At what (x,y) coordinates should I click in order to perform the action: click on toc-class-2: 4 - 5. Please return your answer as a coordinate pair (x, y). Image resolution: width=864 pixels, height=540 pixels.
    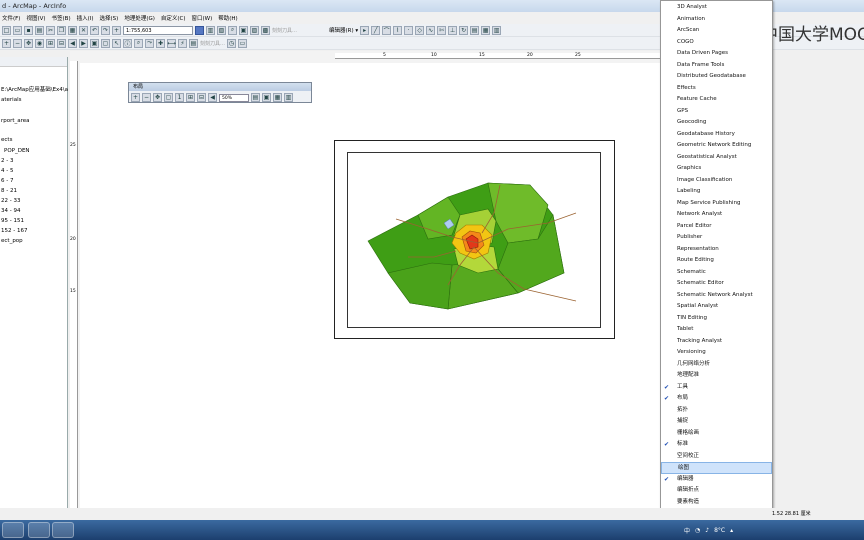
    Looking at the image, I should click on (7, 171).